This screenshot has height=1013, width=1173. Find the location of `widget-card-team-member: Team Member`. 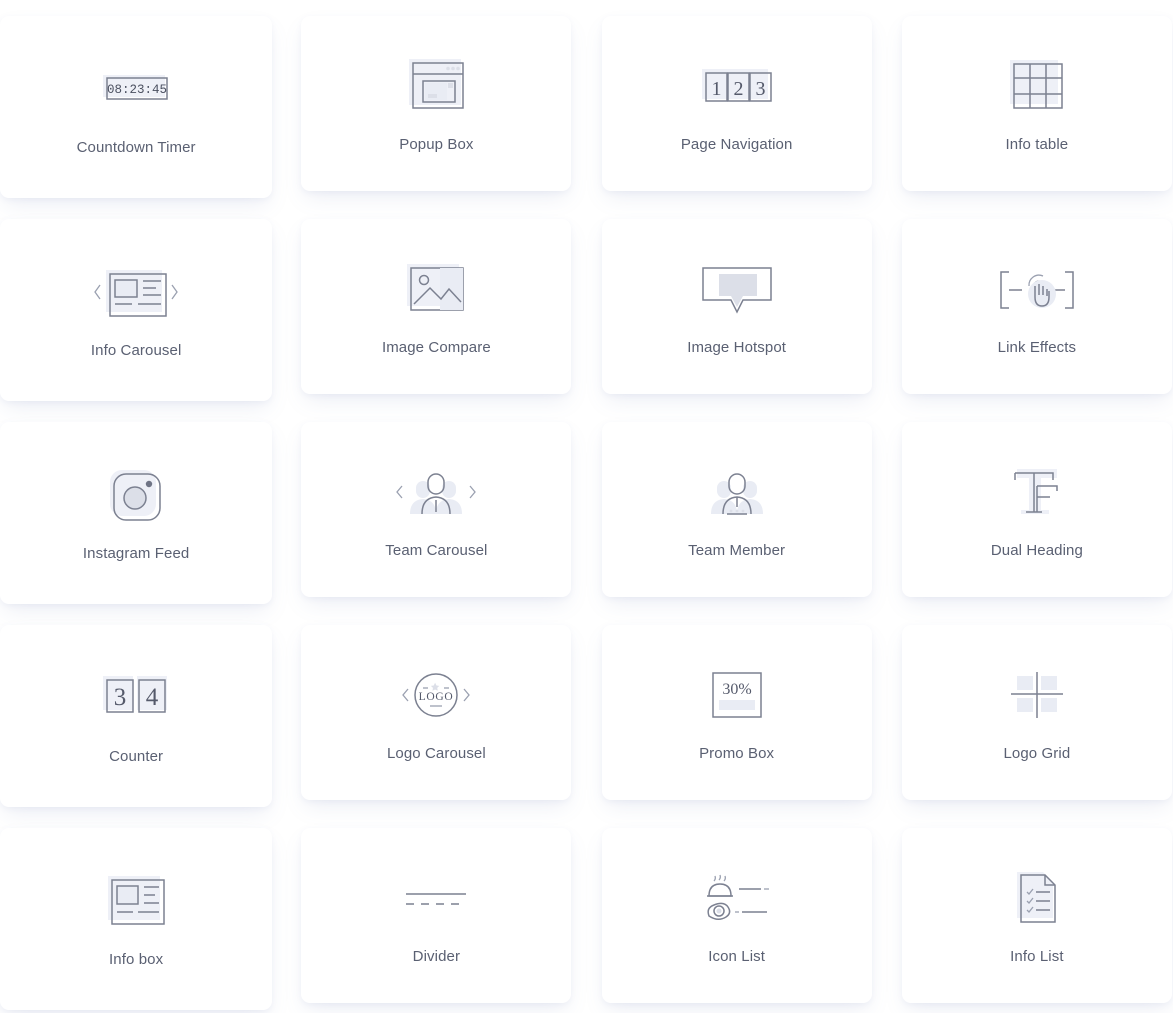

widget-card-team-member: Team Member is located at coordinates (736, 509).